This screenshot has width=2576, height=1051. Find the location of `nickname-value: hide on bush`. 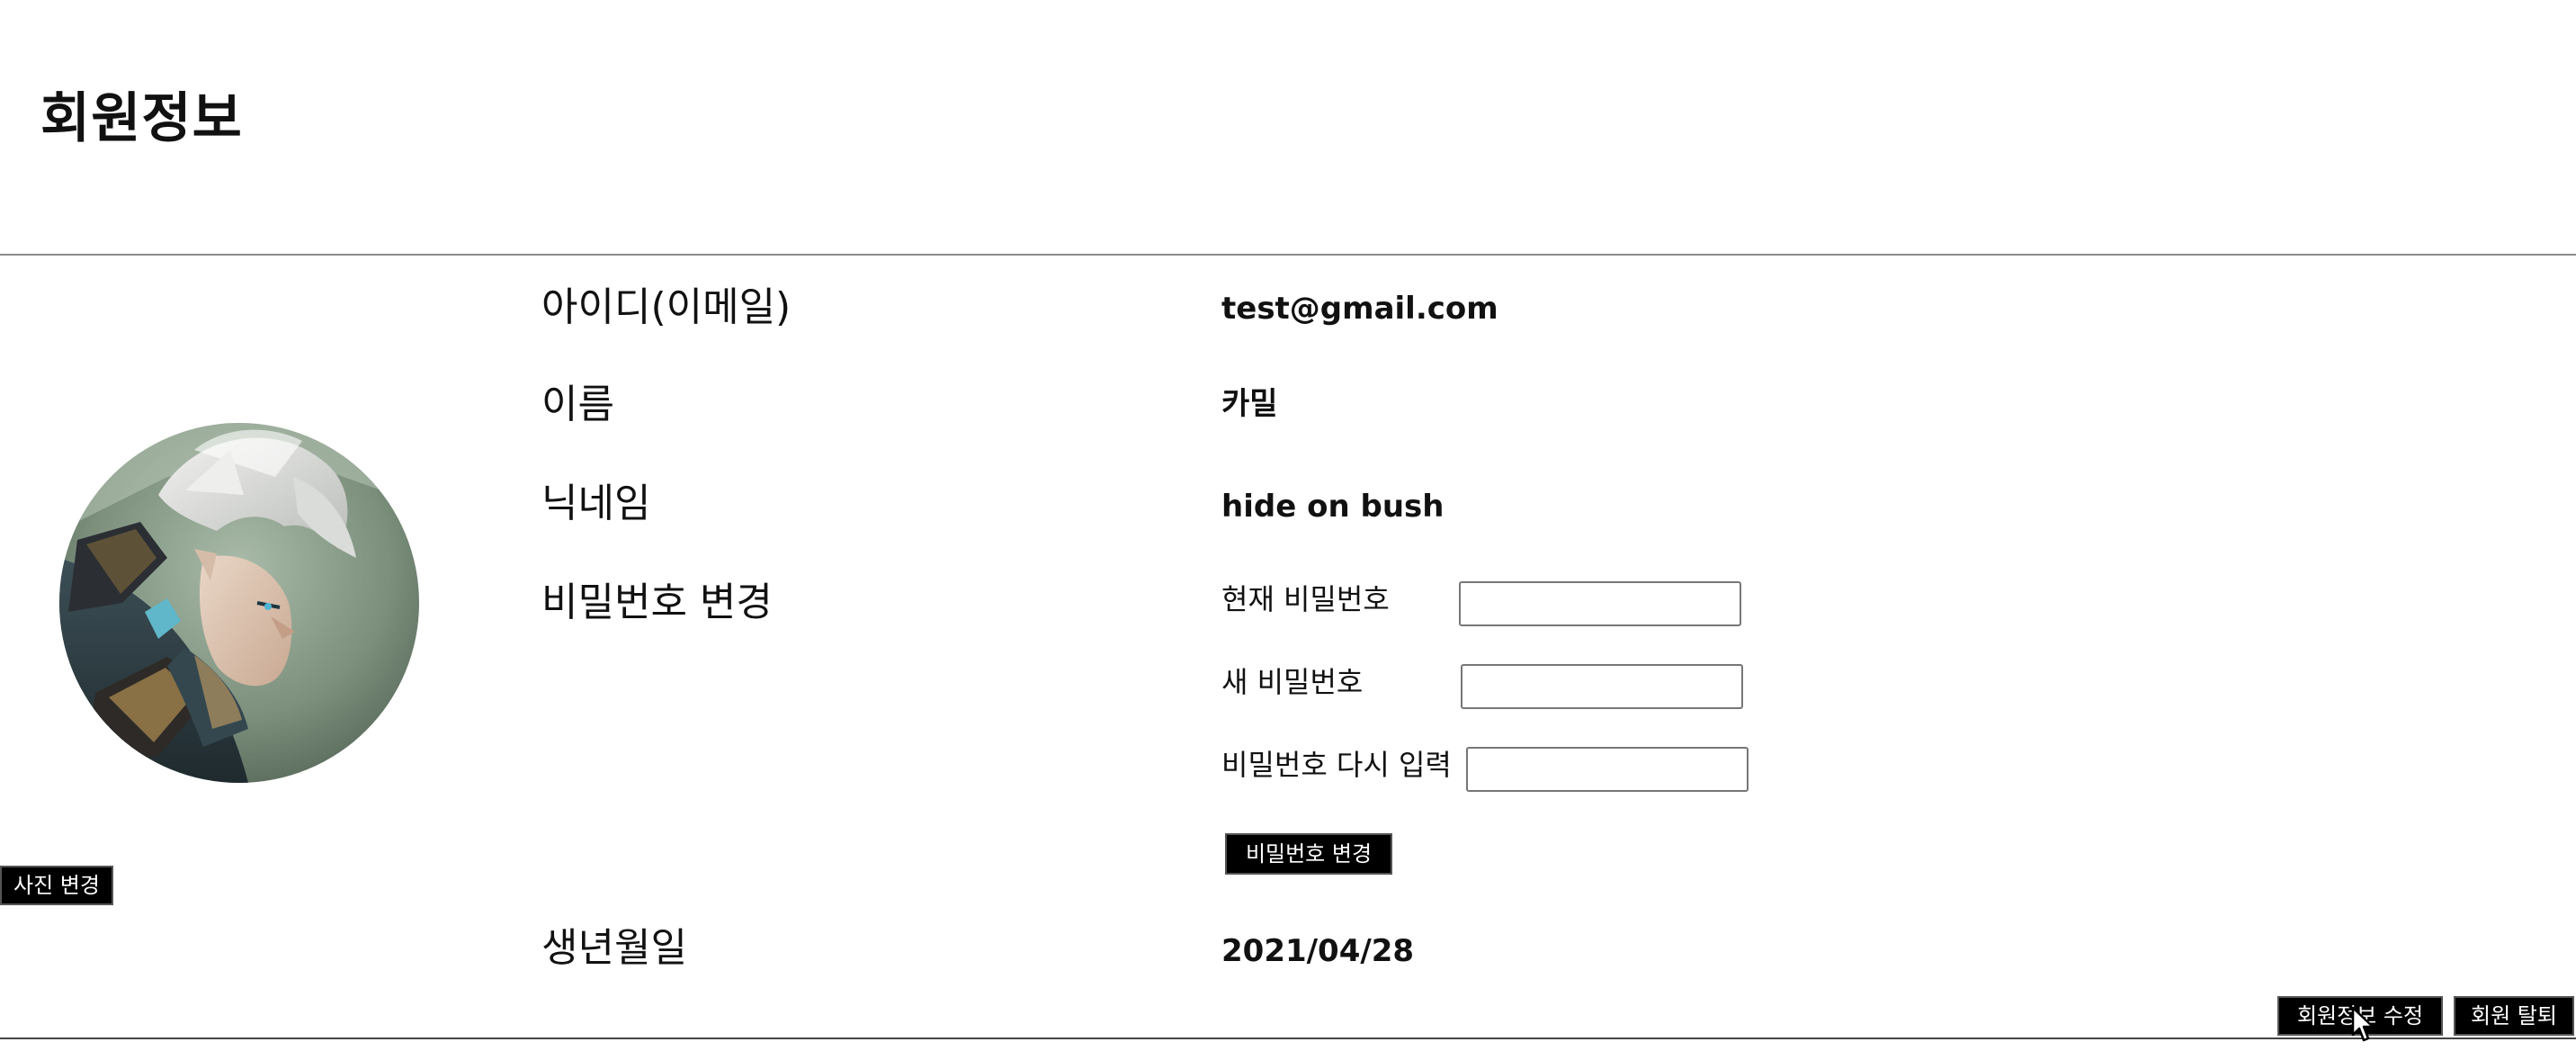

nickname-value: hide on bush is located at coordinates (1333, 507).